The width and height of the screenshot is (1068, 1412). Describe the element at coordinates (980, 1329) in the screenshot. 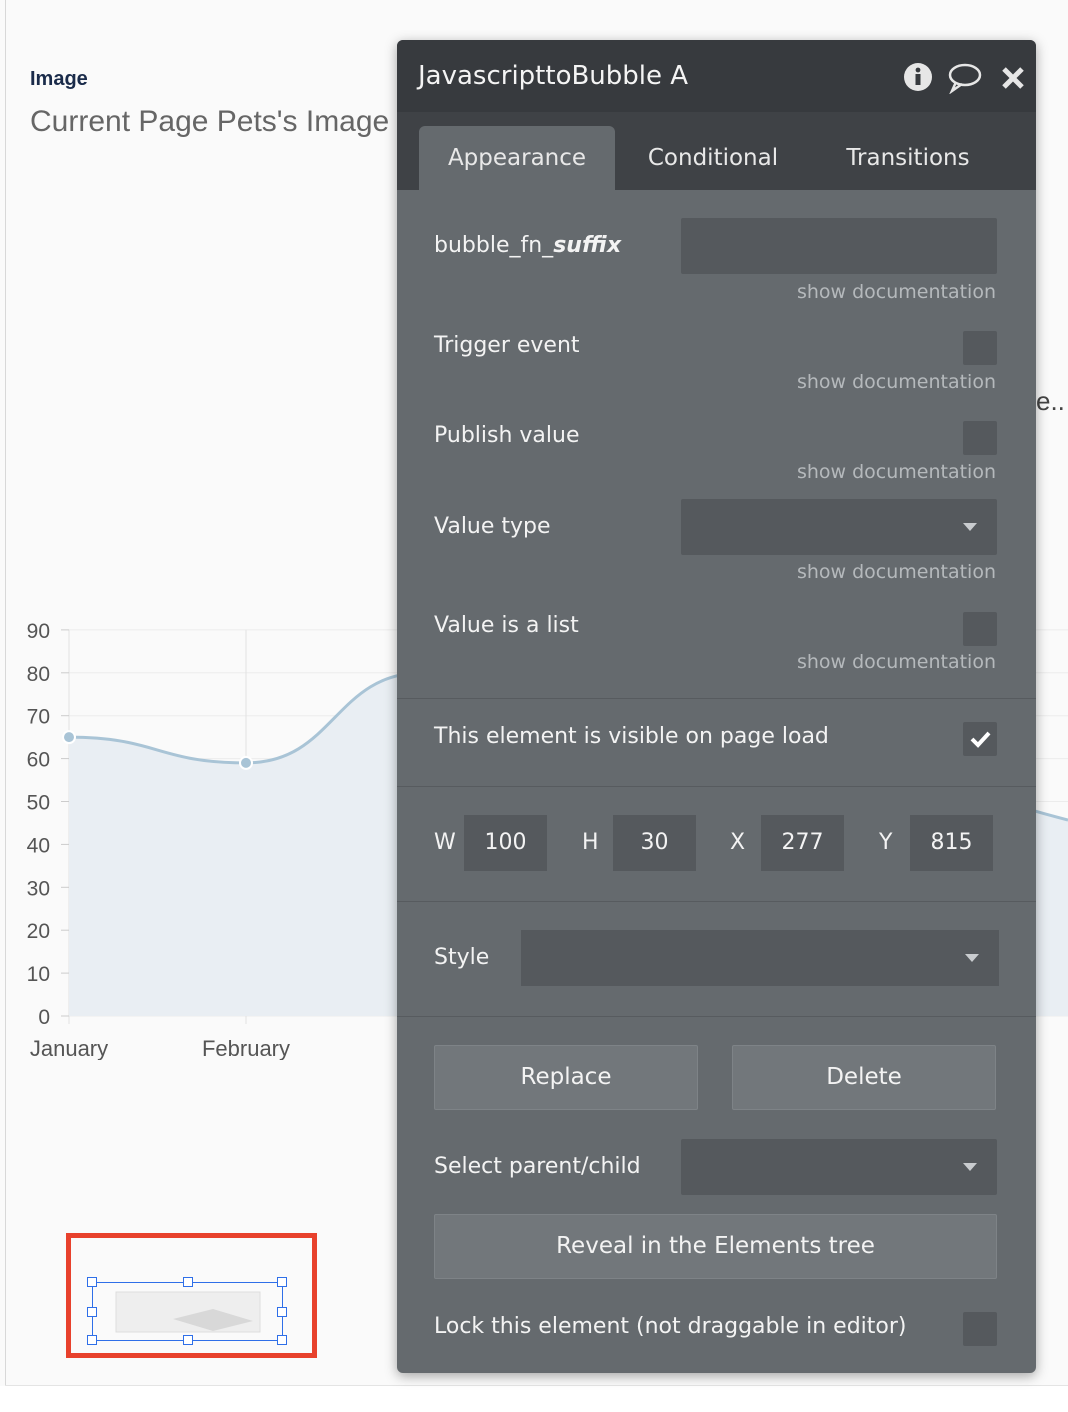

I see `lock-element-checkbox` at that location.